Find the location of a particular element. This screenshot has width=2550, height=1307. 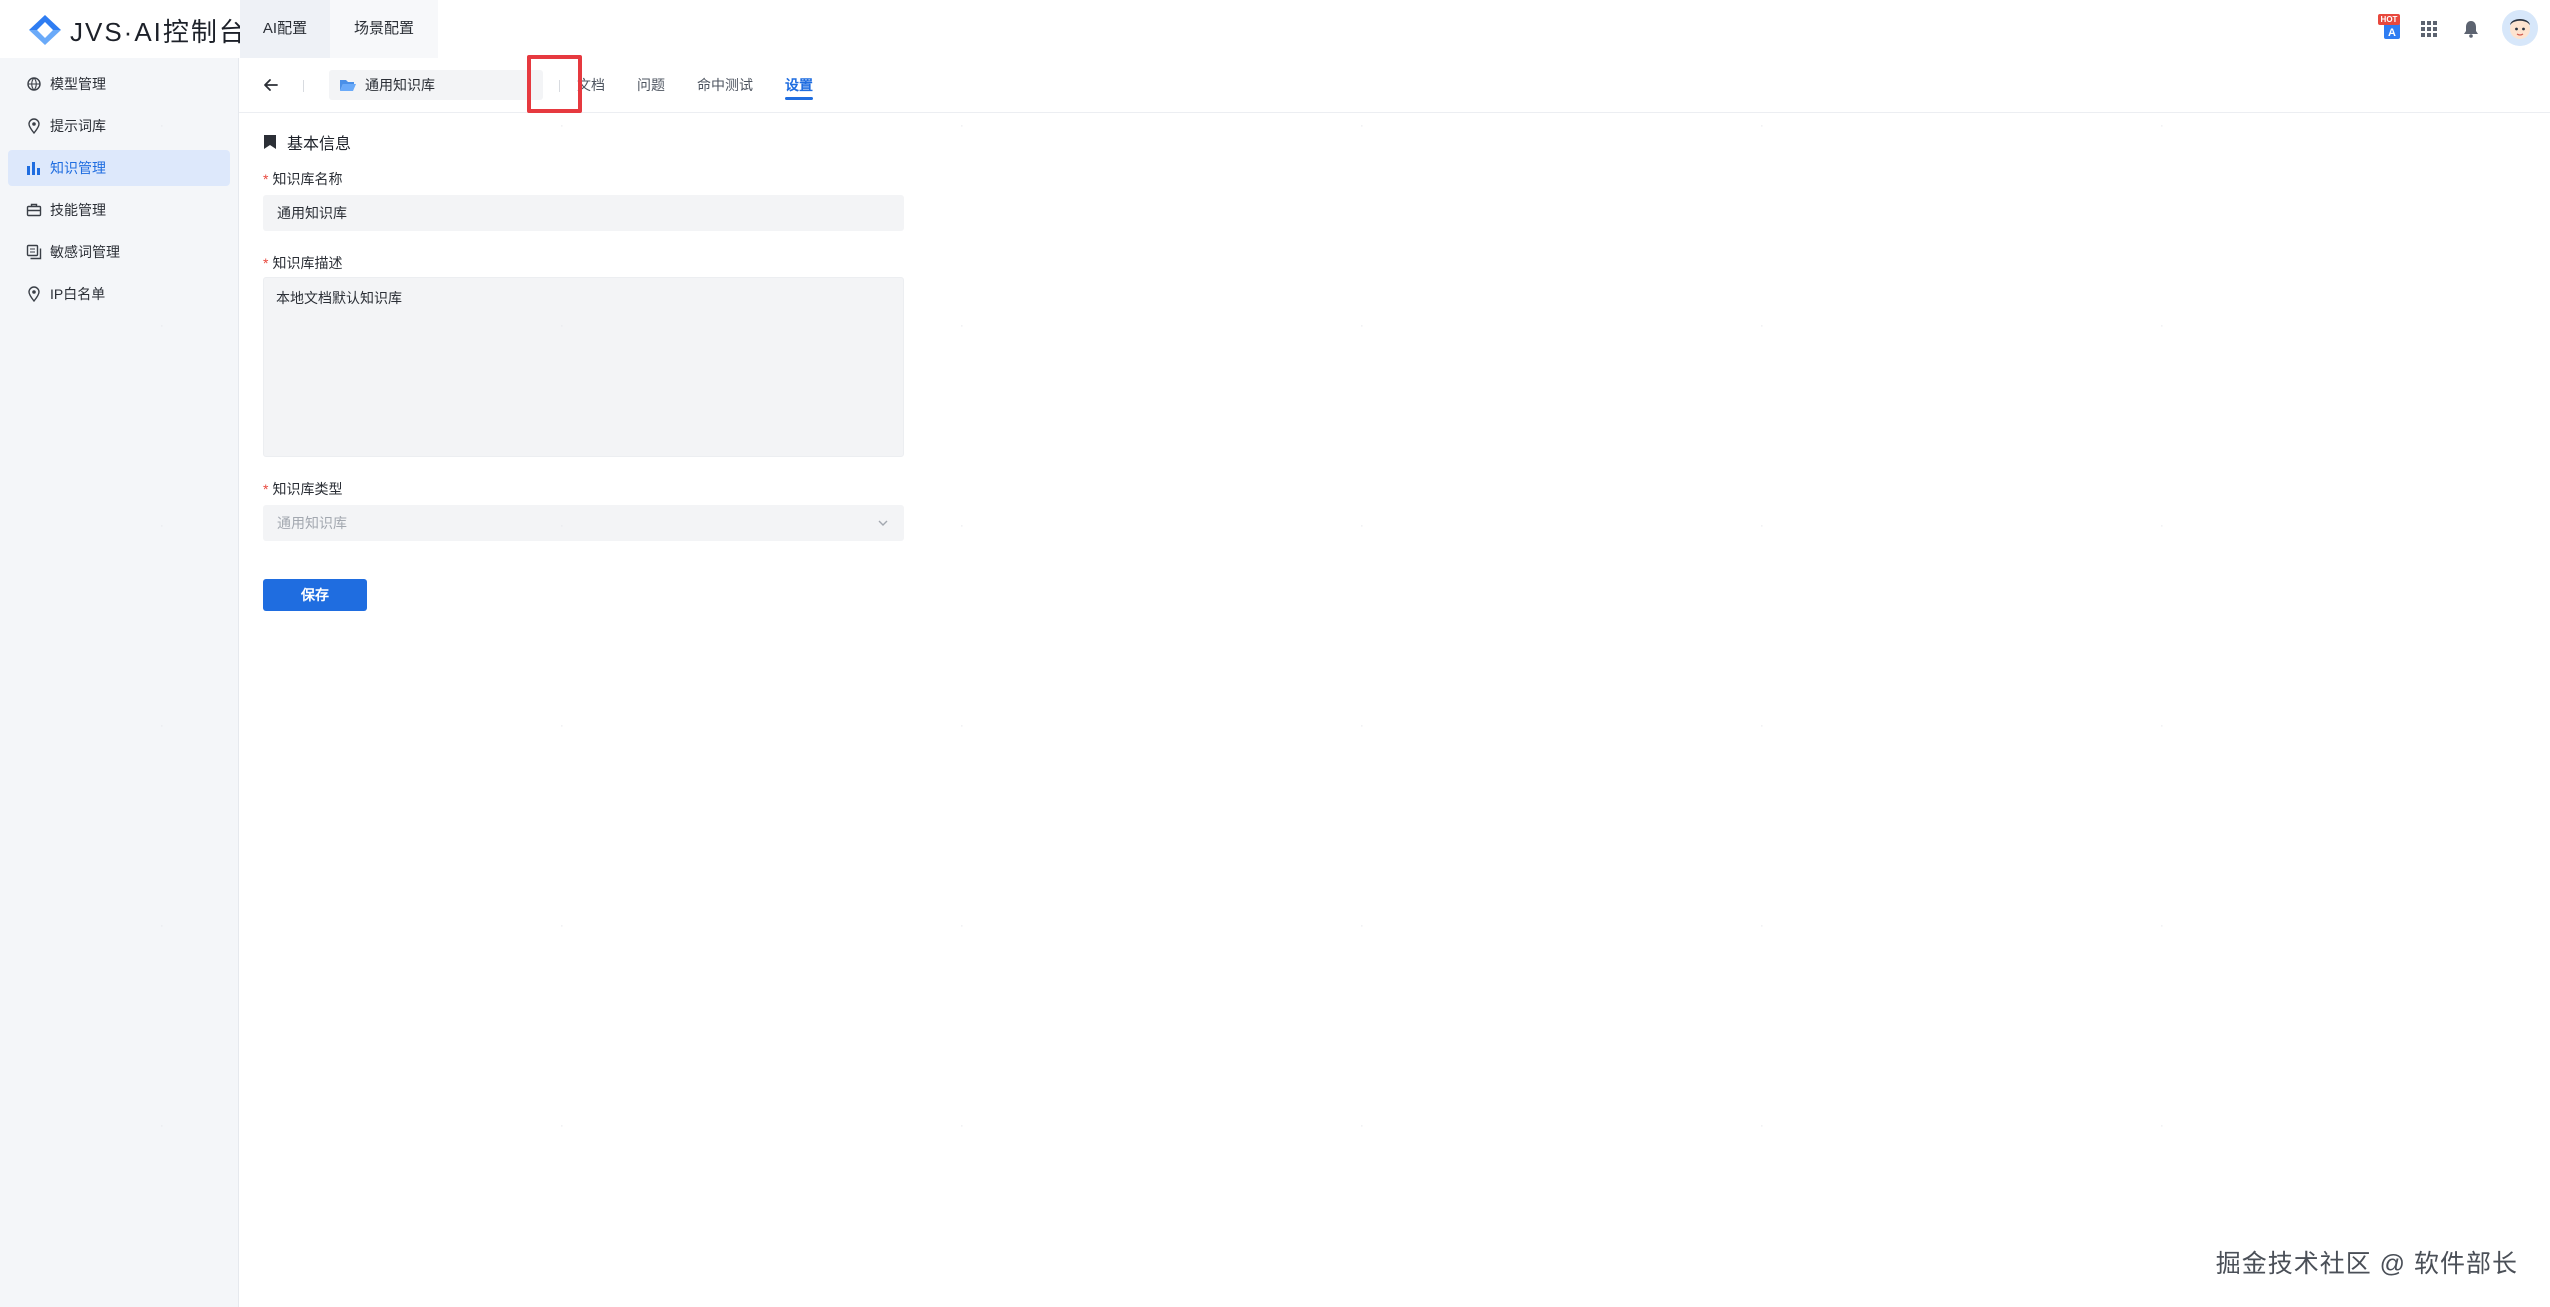

logo-icon: S is located at coordinates (45, 30).